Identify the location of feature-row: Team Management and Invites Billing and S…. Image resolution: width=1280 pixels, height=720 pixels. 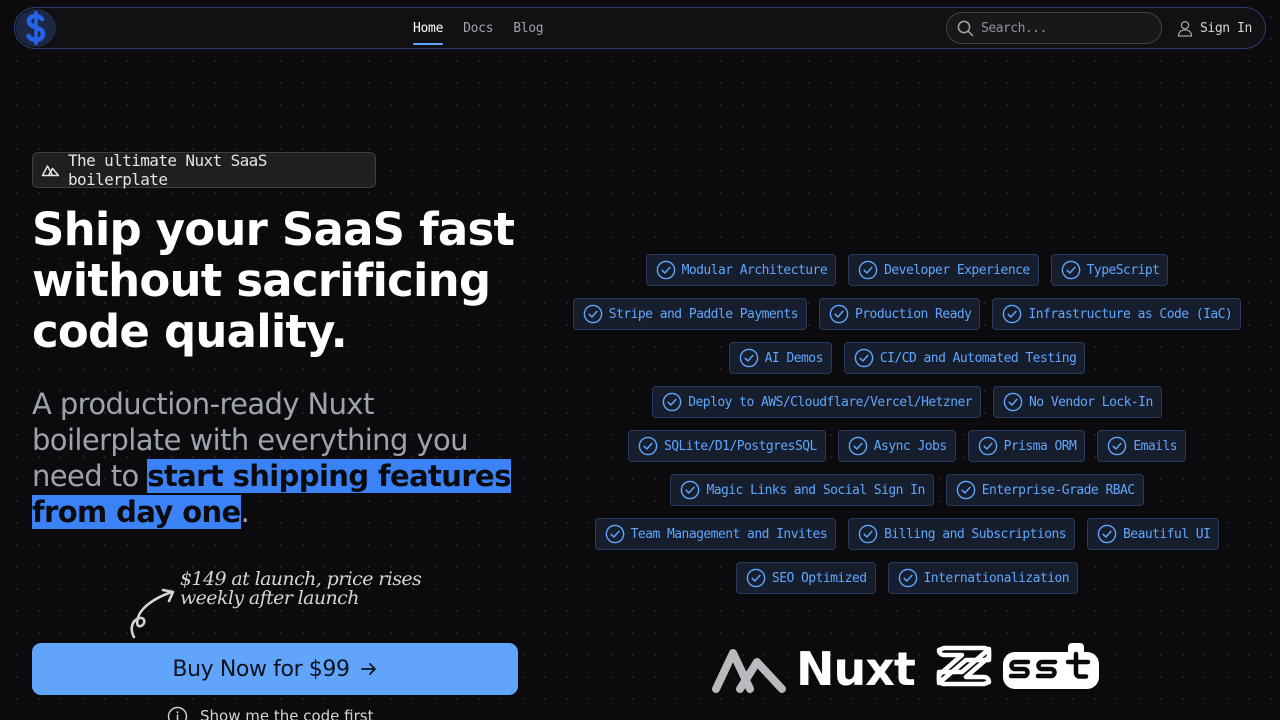
(907, 534).